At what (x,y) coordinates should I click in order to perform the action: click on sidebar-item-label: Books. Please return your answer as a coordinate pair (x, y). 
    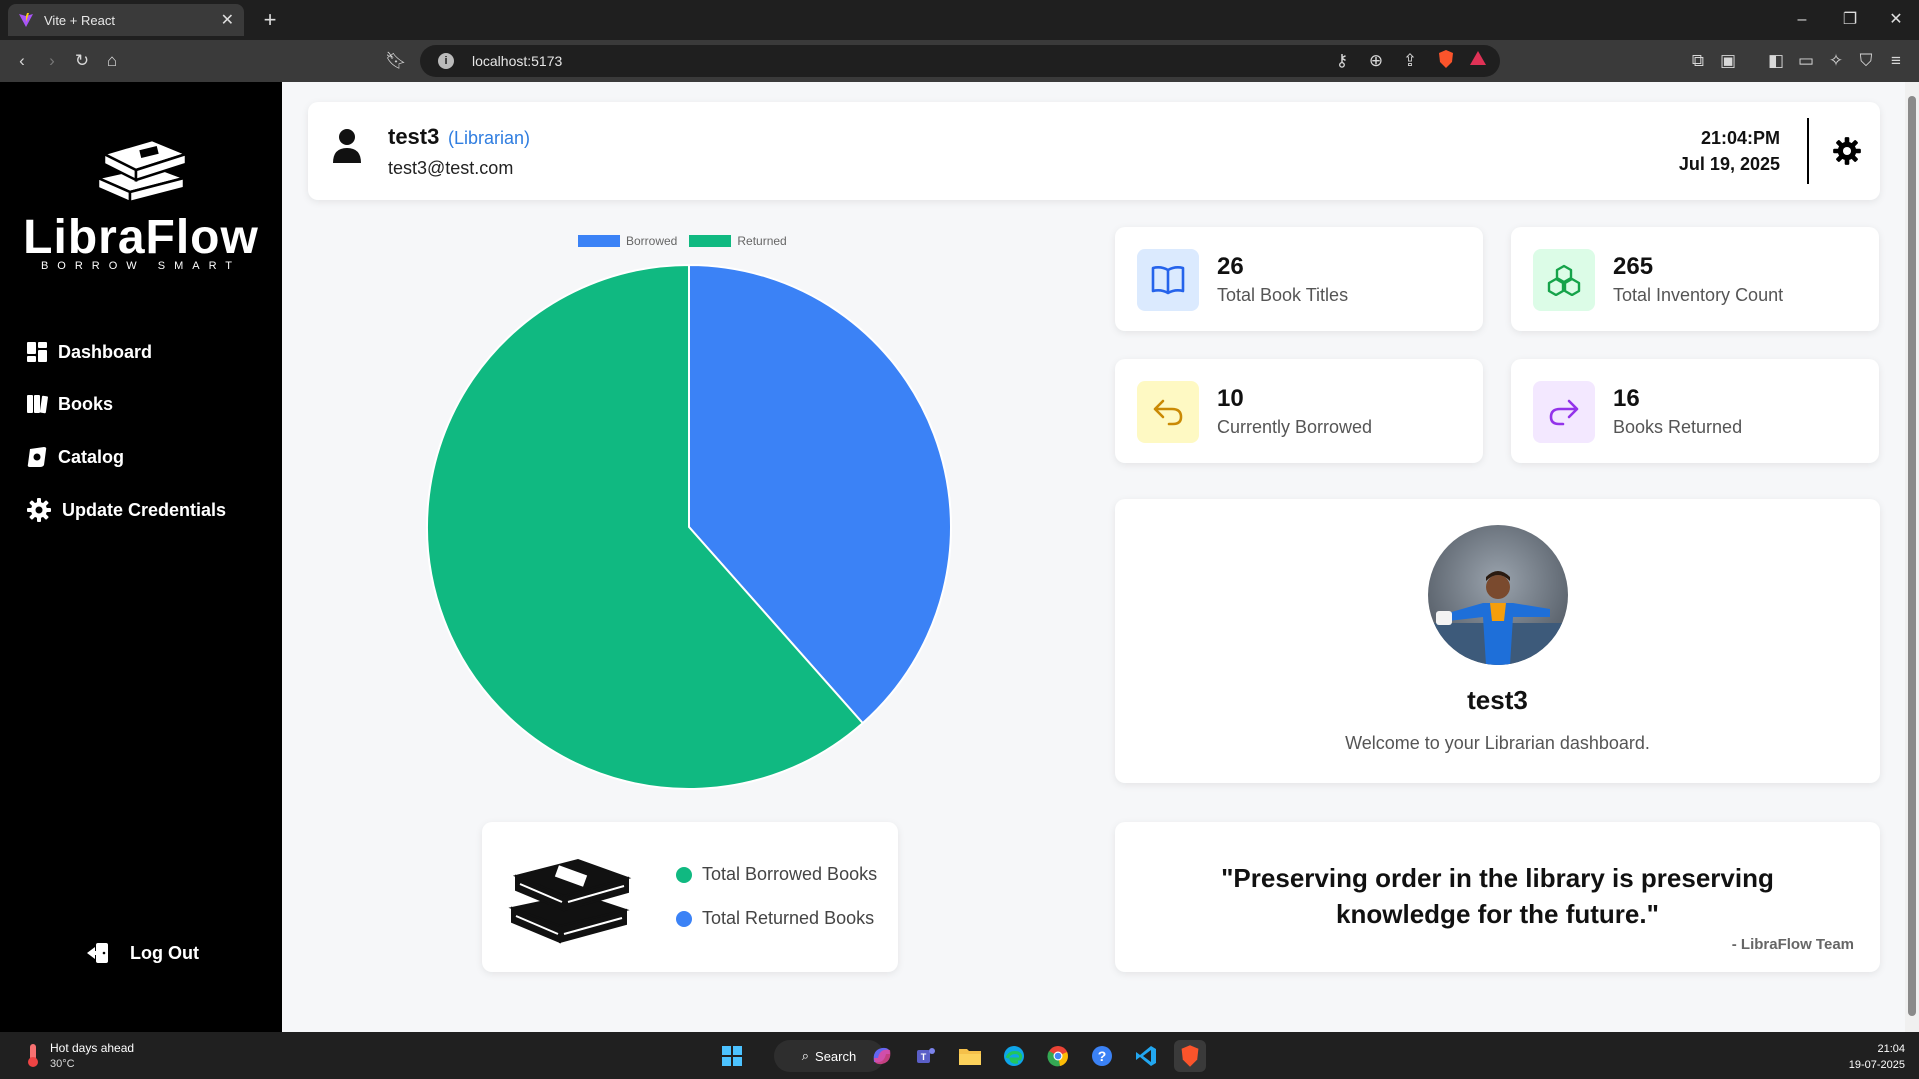
    Looking at the image, I should click on (86, 403).